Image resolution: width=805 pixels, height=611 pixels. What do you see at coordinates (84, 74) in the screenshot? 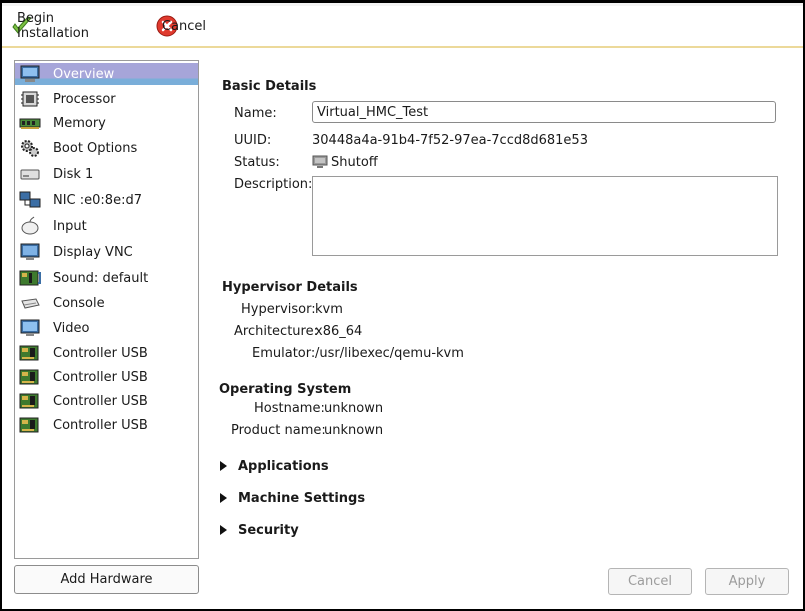
I see `sidebar-item-label: Overview` at bounding box center [84, 74].